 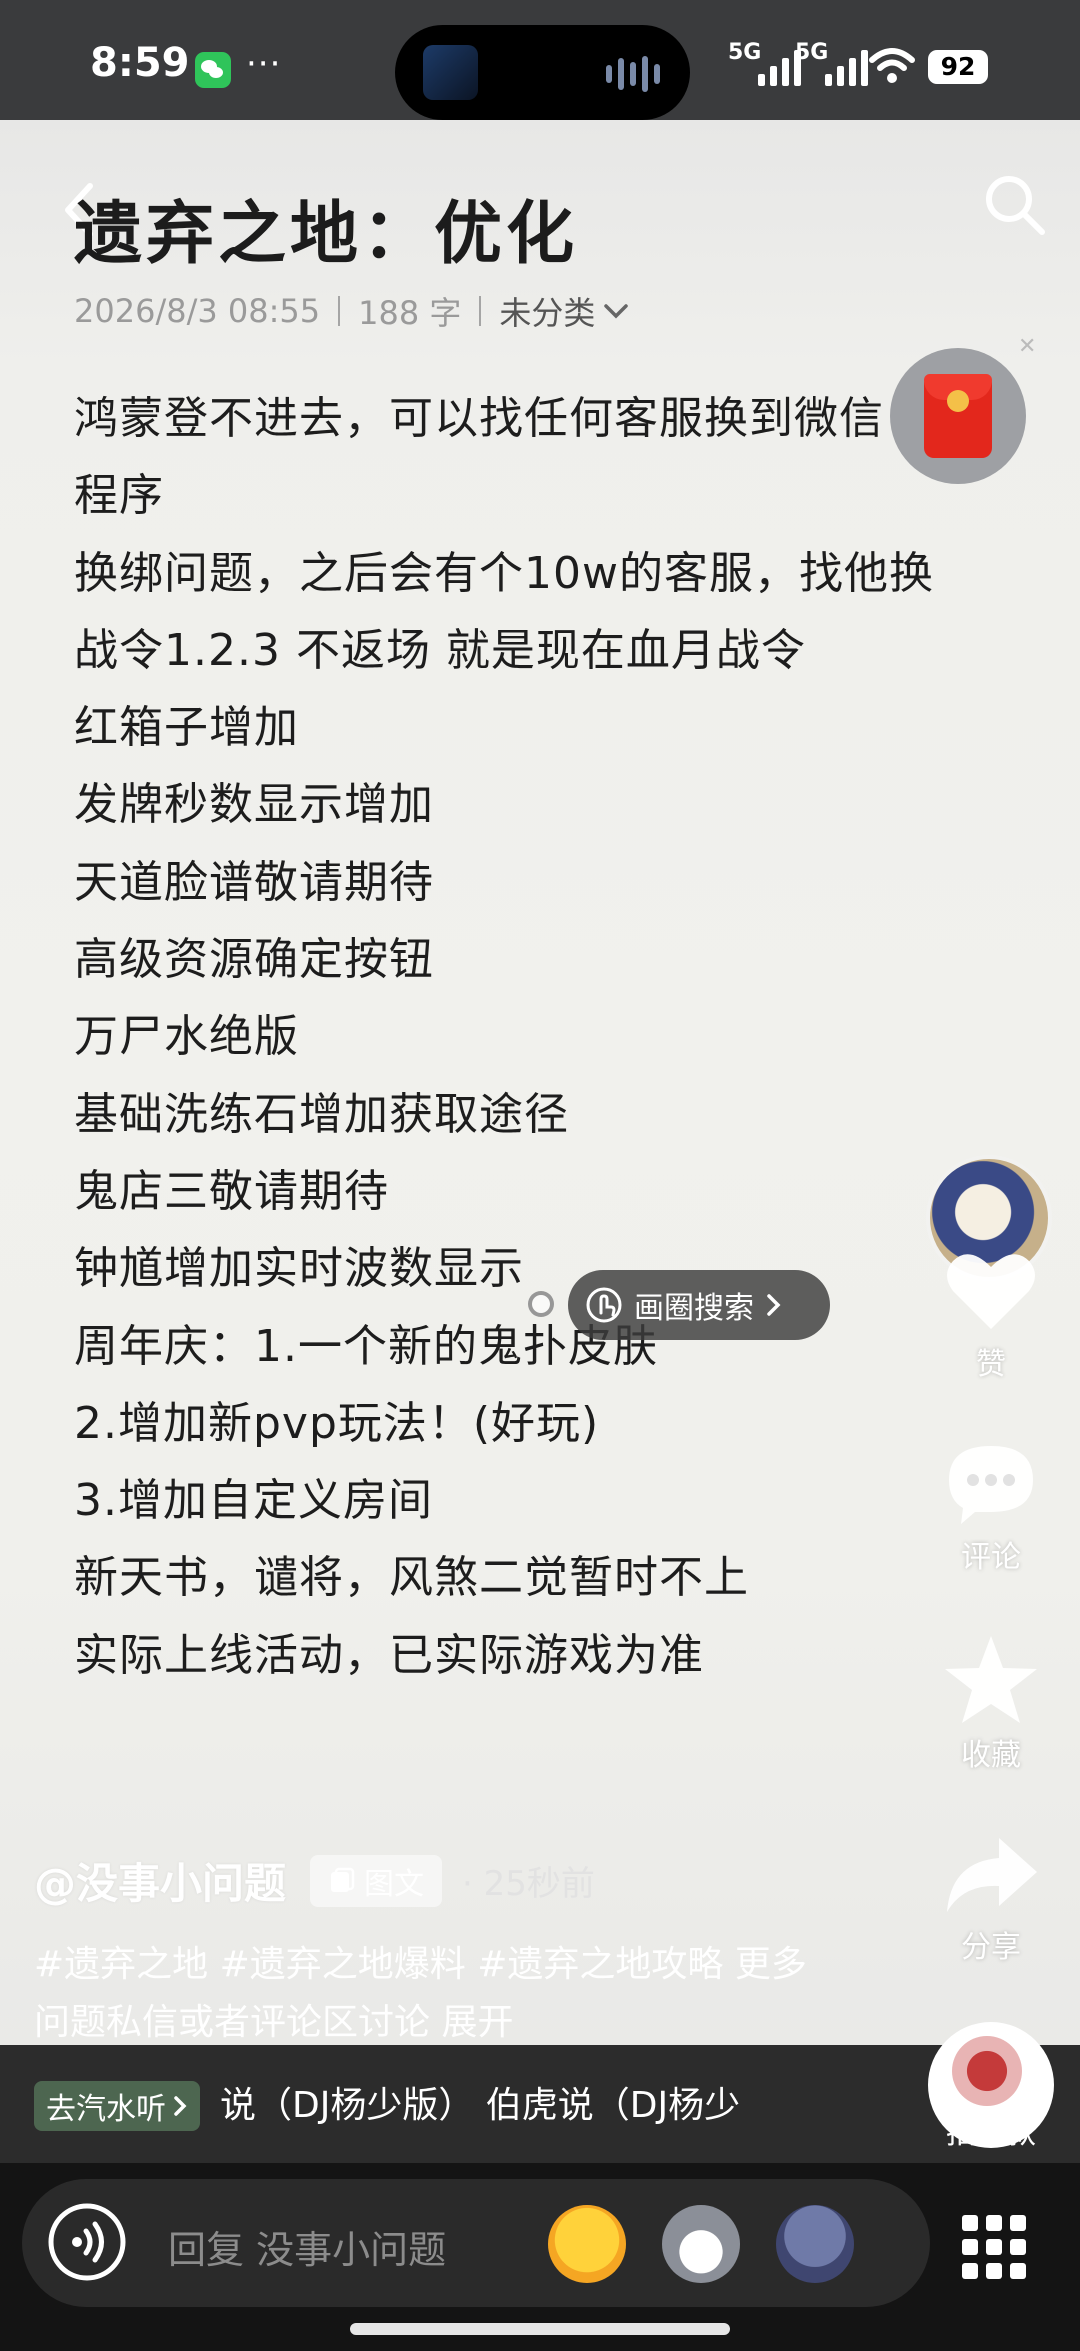 I want to click on hand-pointer-icon, so click(x=604, y=1305).